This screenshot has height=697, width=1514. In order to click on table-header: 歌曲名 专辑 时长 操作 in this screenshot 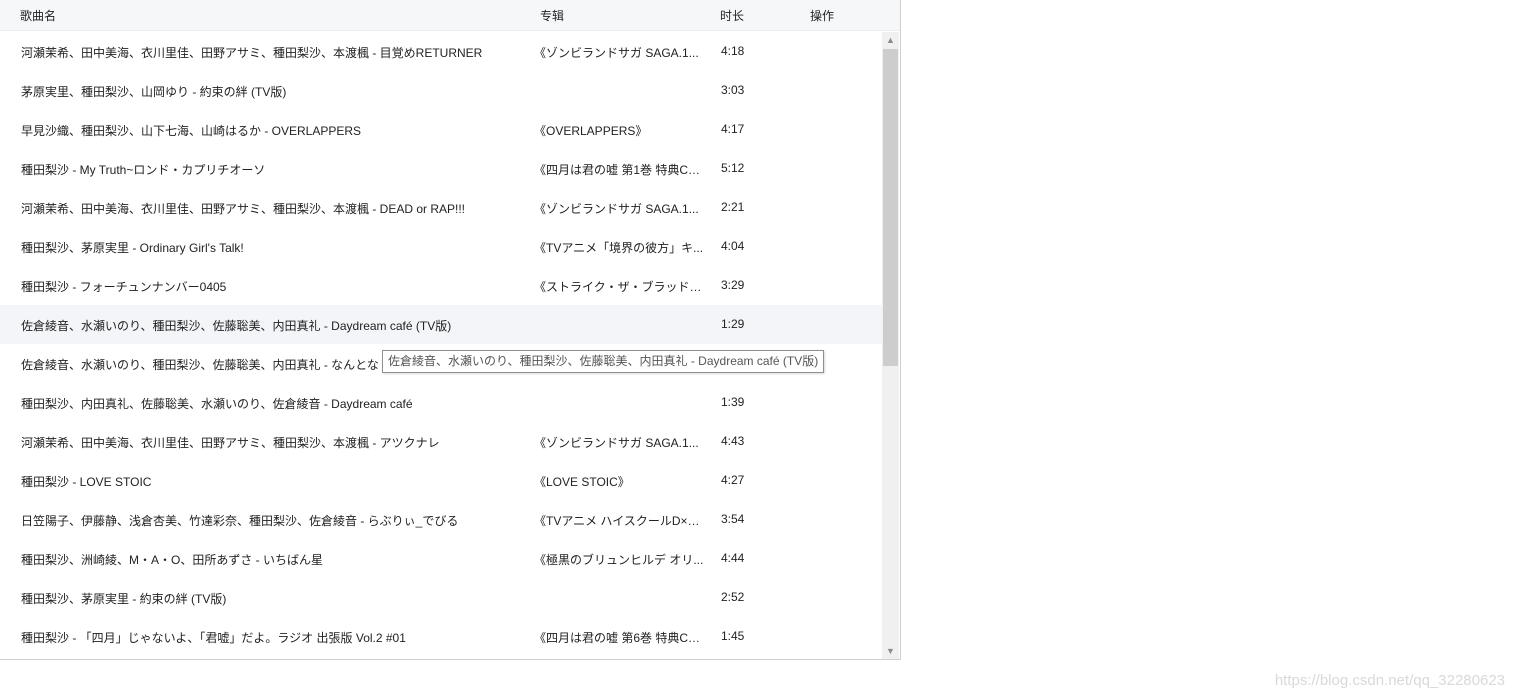, I will do `click(450, 15)`.